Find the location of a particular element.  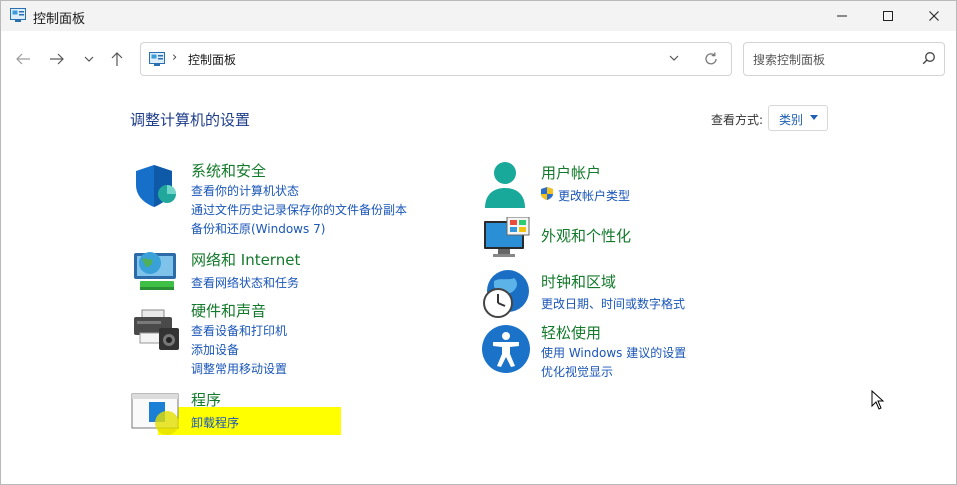

refresh-icon is located at coordinates (711, 59).